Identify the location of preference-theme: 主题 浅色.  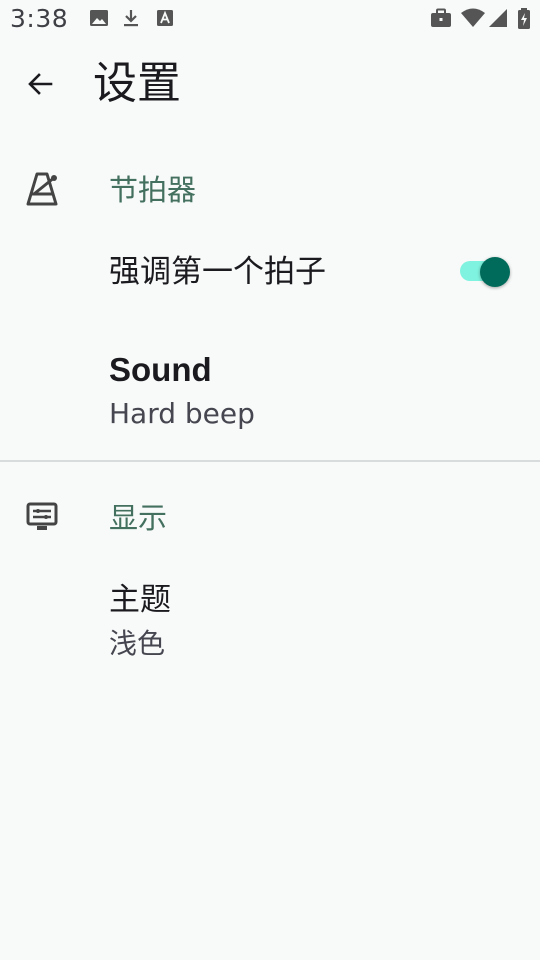
(270, 621).